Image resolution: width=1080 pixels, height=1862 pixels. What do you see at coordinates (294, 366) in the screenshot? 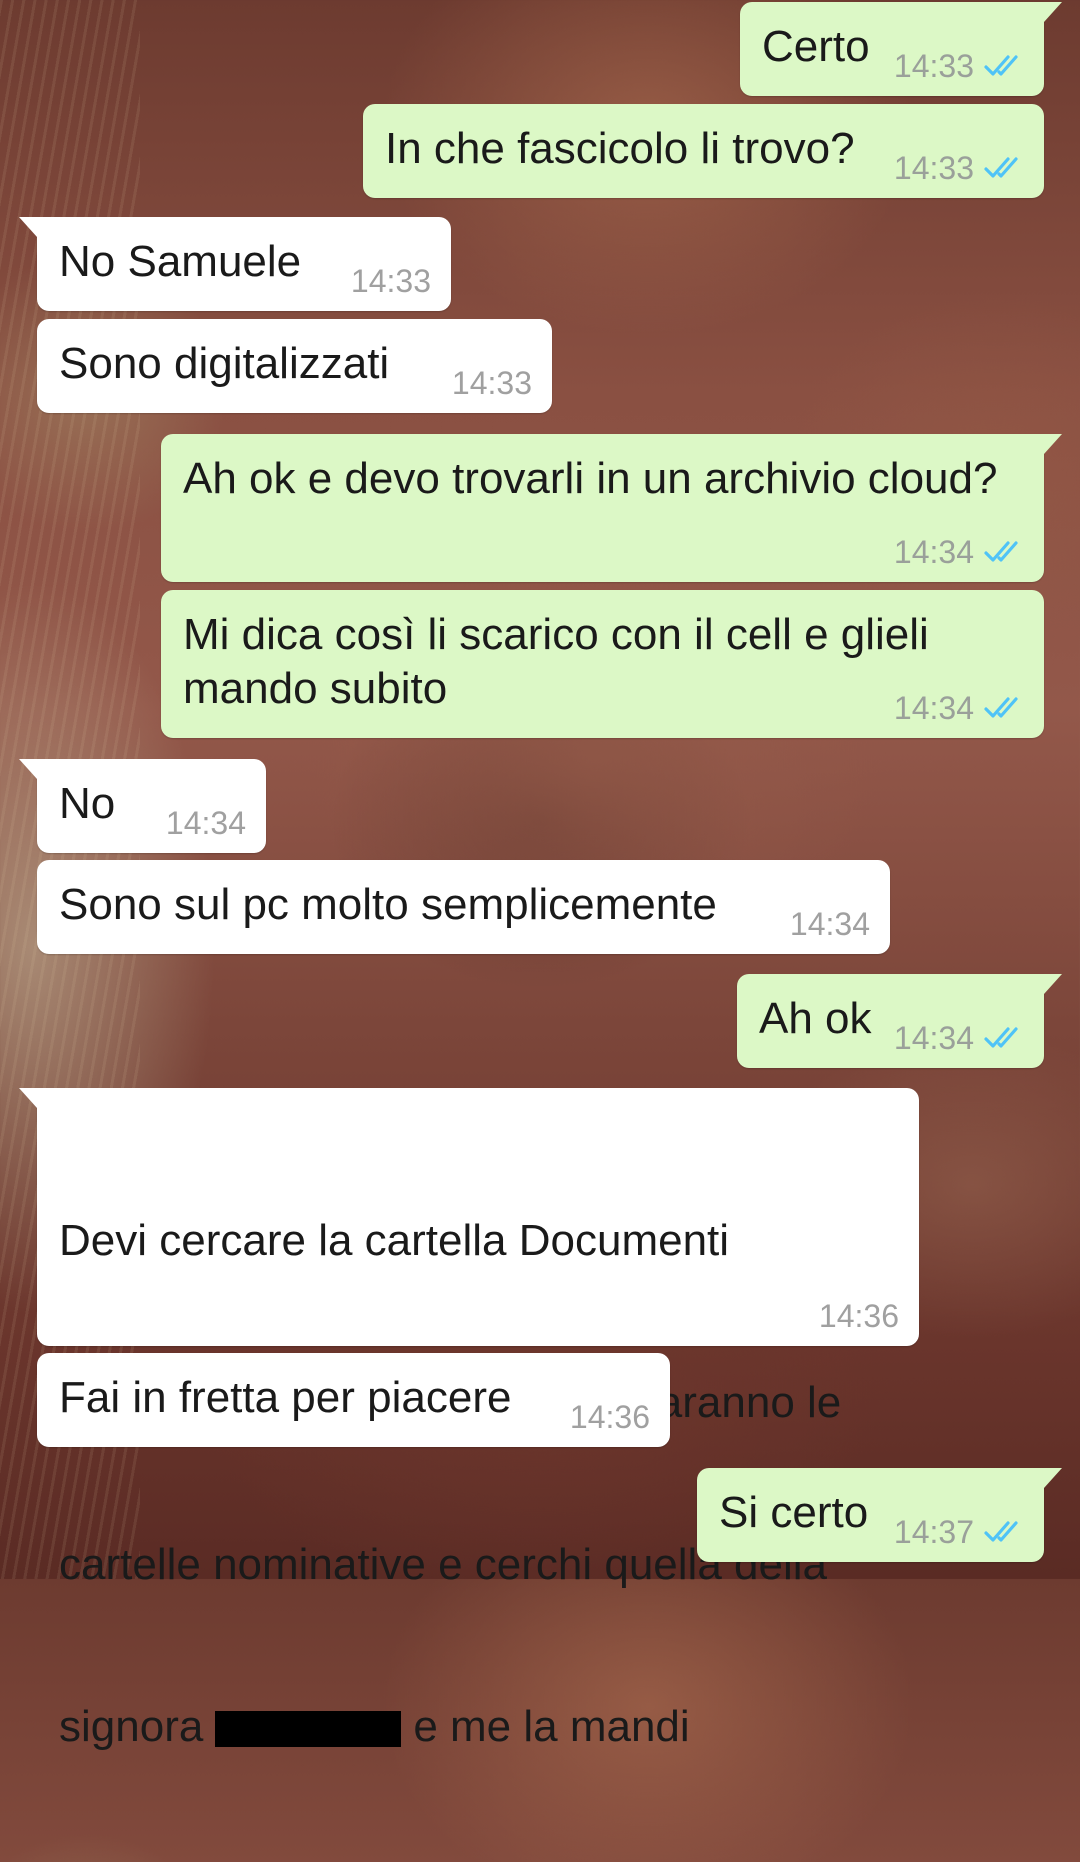
I see `message-bubble-incoming: Sono digitalizzati 14:33` at bounding box center [294, 366].